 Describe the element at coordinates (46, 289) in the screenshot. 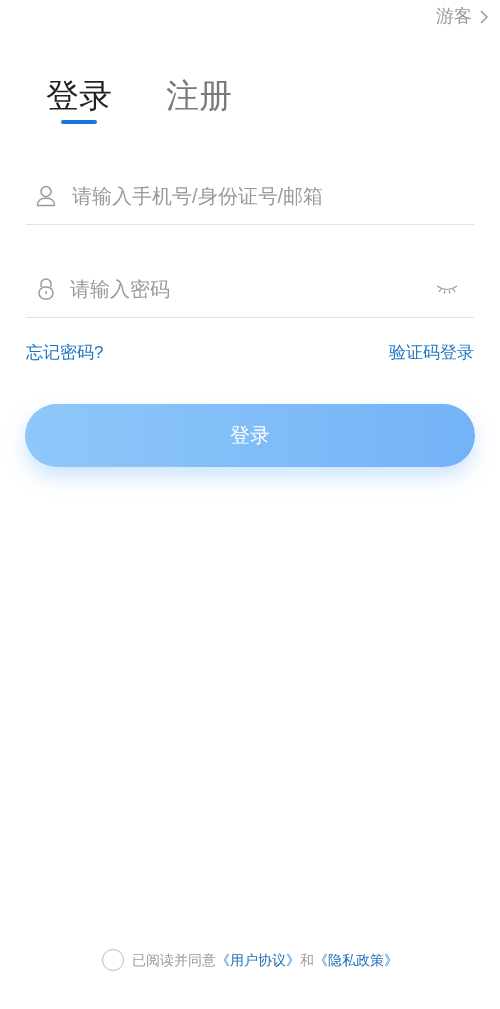

I see `lock-icon` at that location.